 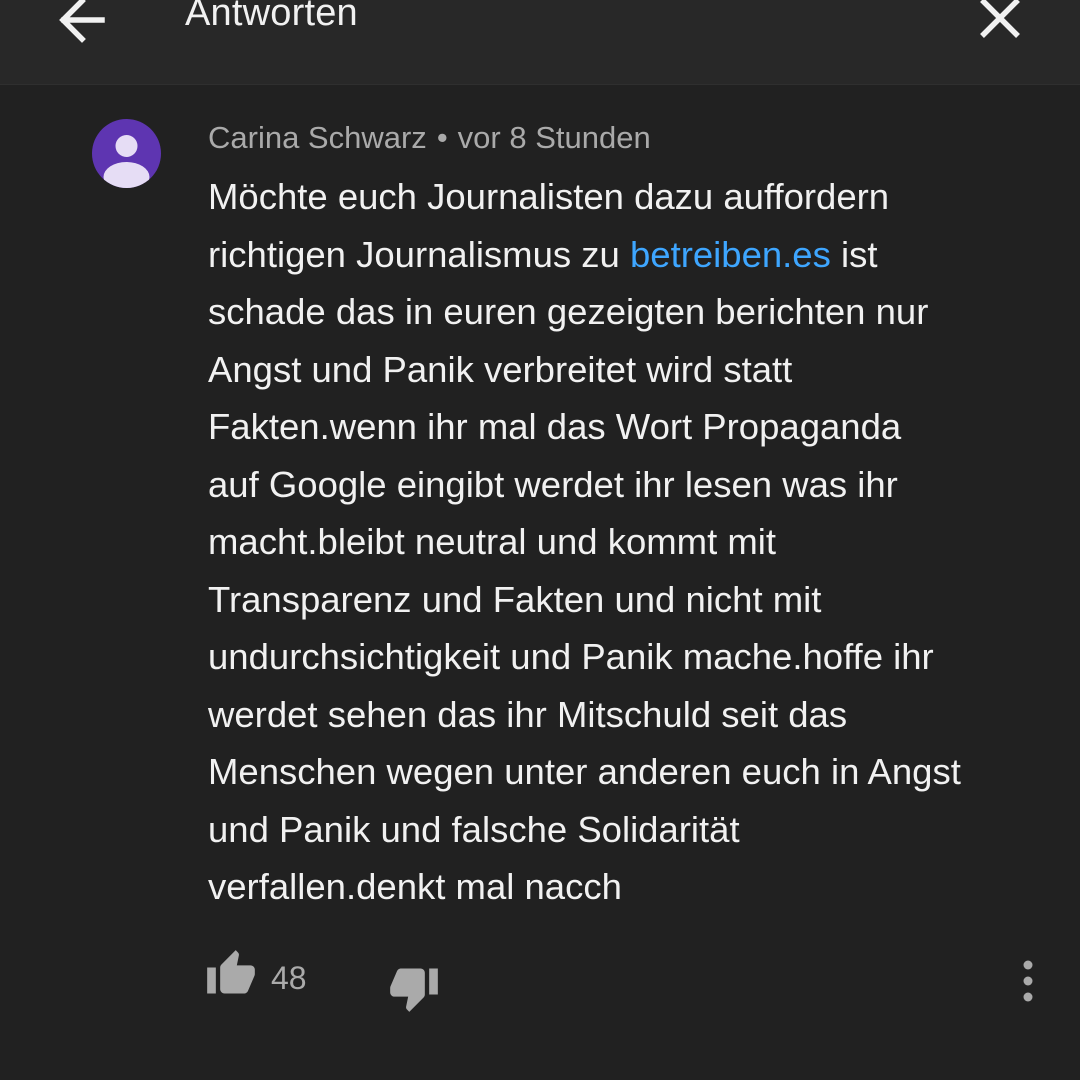 I want to click on comment-time: vor 8 Stunden, so click(x=554, y=137).